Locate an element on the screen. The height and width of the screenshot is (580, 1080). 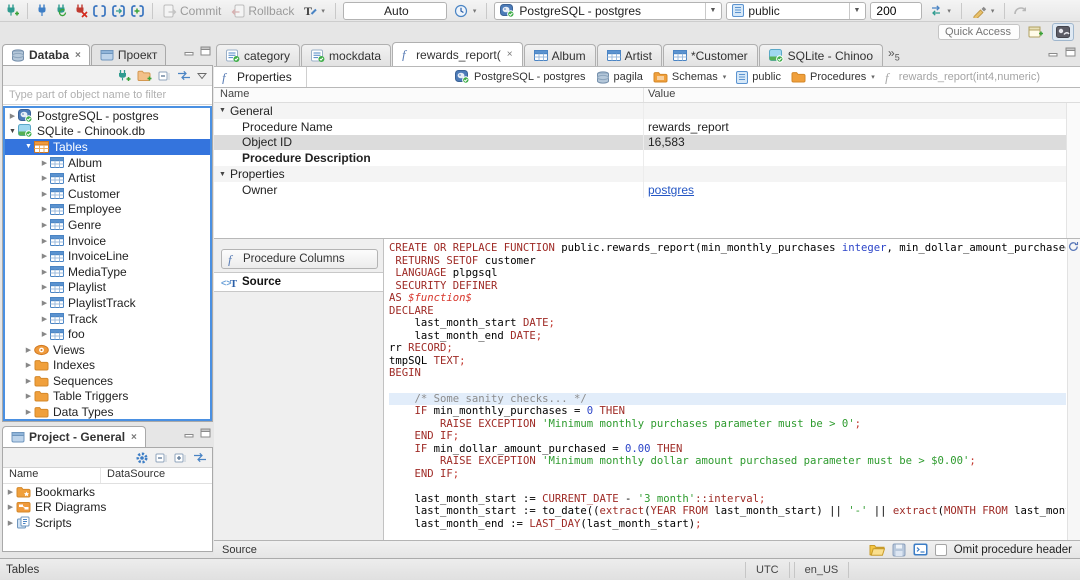
status-locale: en_US is located at coordinates (821, 569).